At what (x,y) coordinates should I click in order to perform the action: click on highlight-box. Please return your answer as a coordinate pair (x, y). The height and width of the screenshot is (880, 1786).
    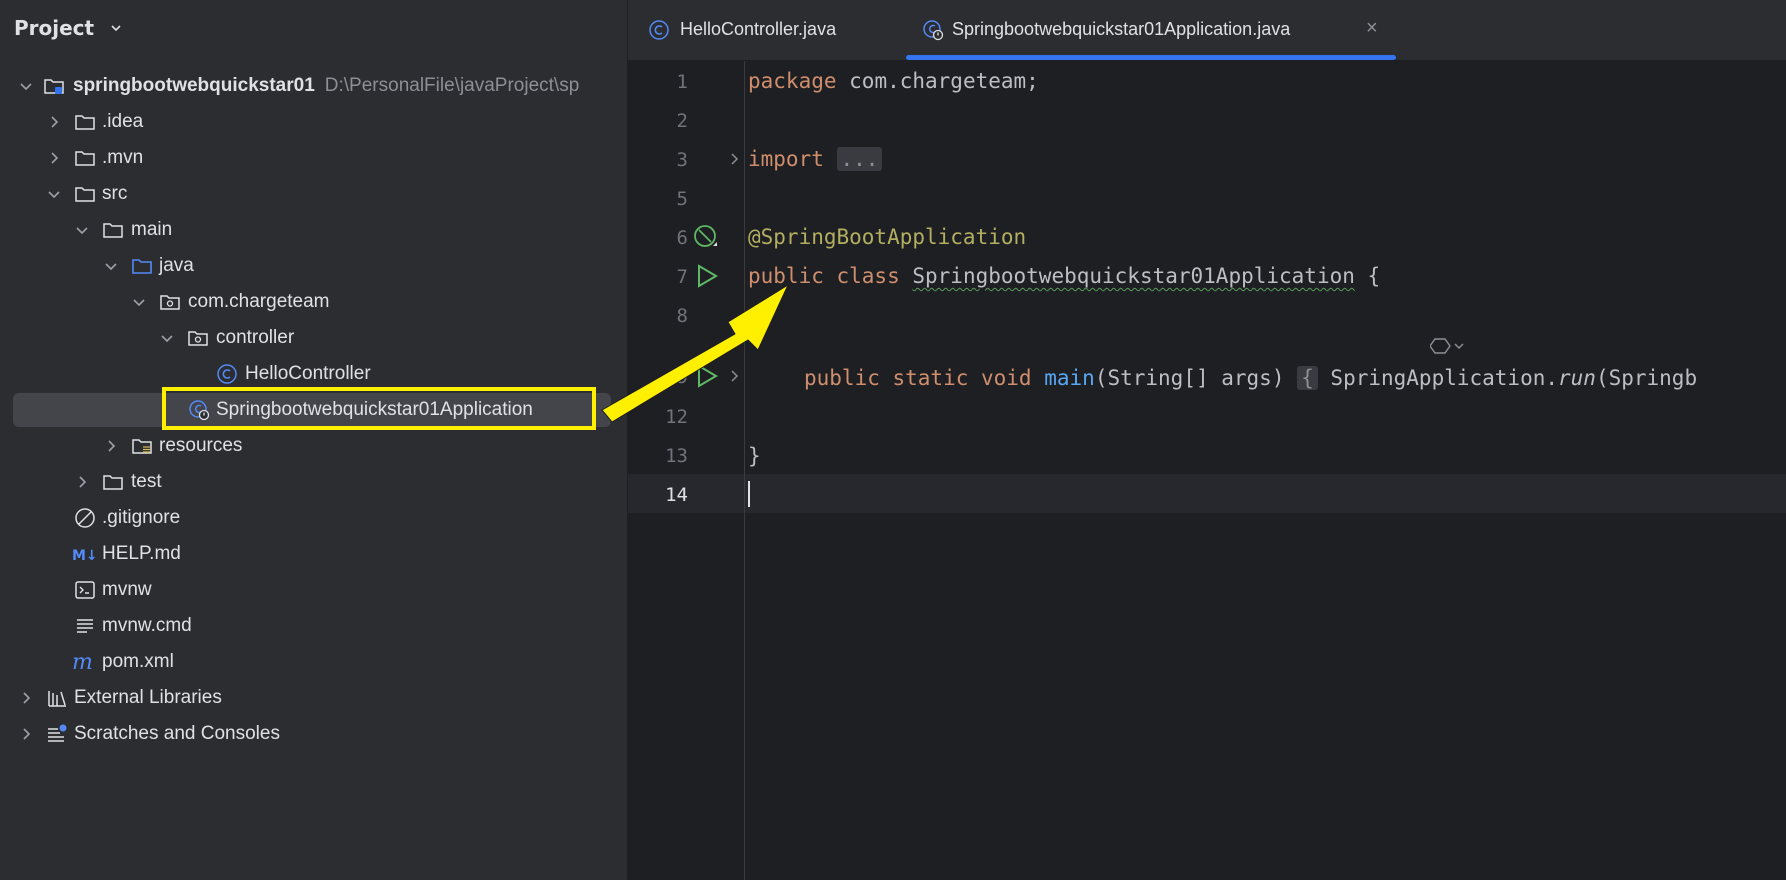
    Looking at the image, I should click on (379, 408).